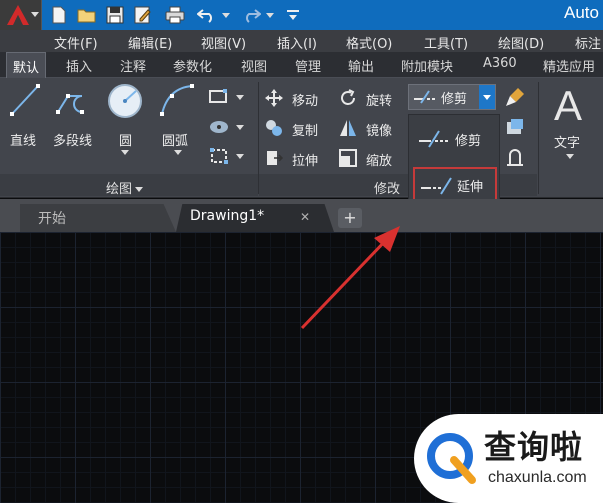  I want to click on rotate-button: 旋转, so click(370, 99).